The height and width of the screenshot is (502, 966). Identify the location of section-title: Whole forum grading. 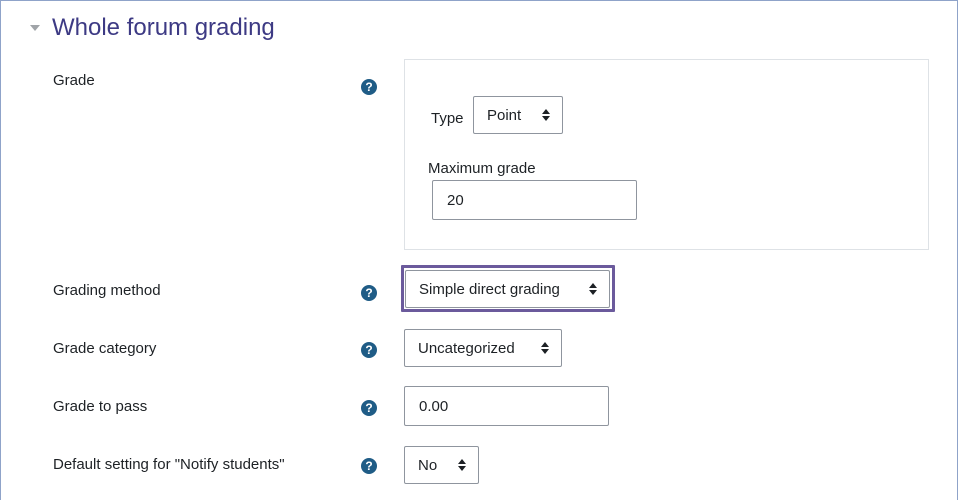
(163, 27).